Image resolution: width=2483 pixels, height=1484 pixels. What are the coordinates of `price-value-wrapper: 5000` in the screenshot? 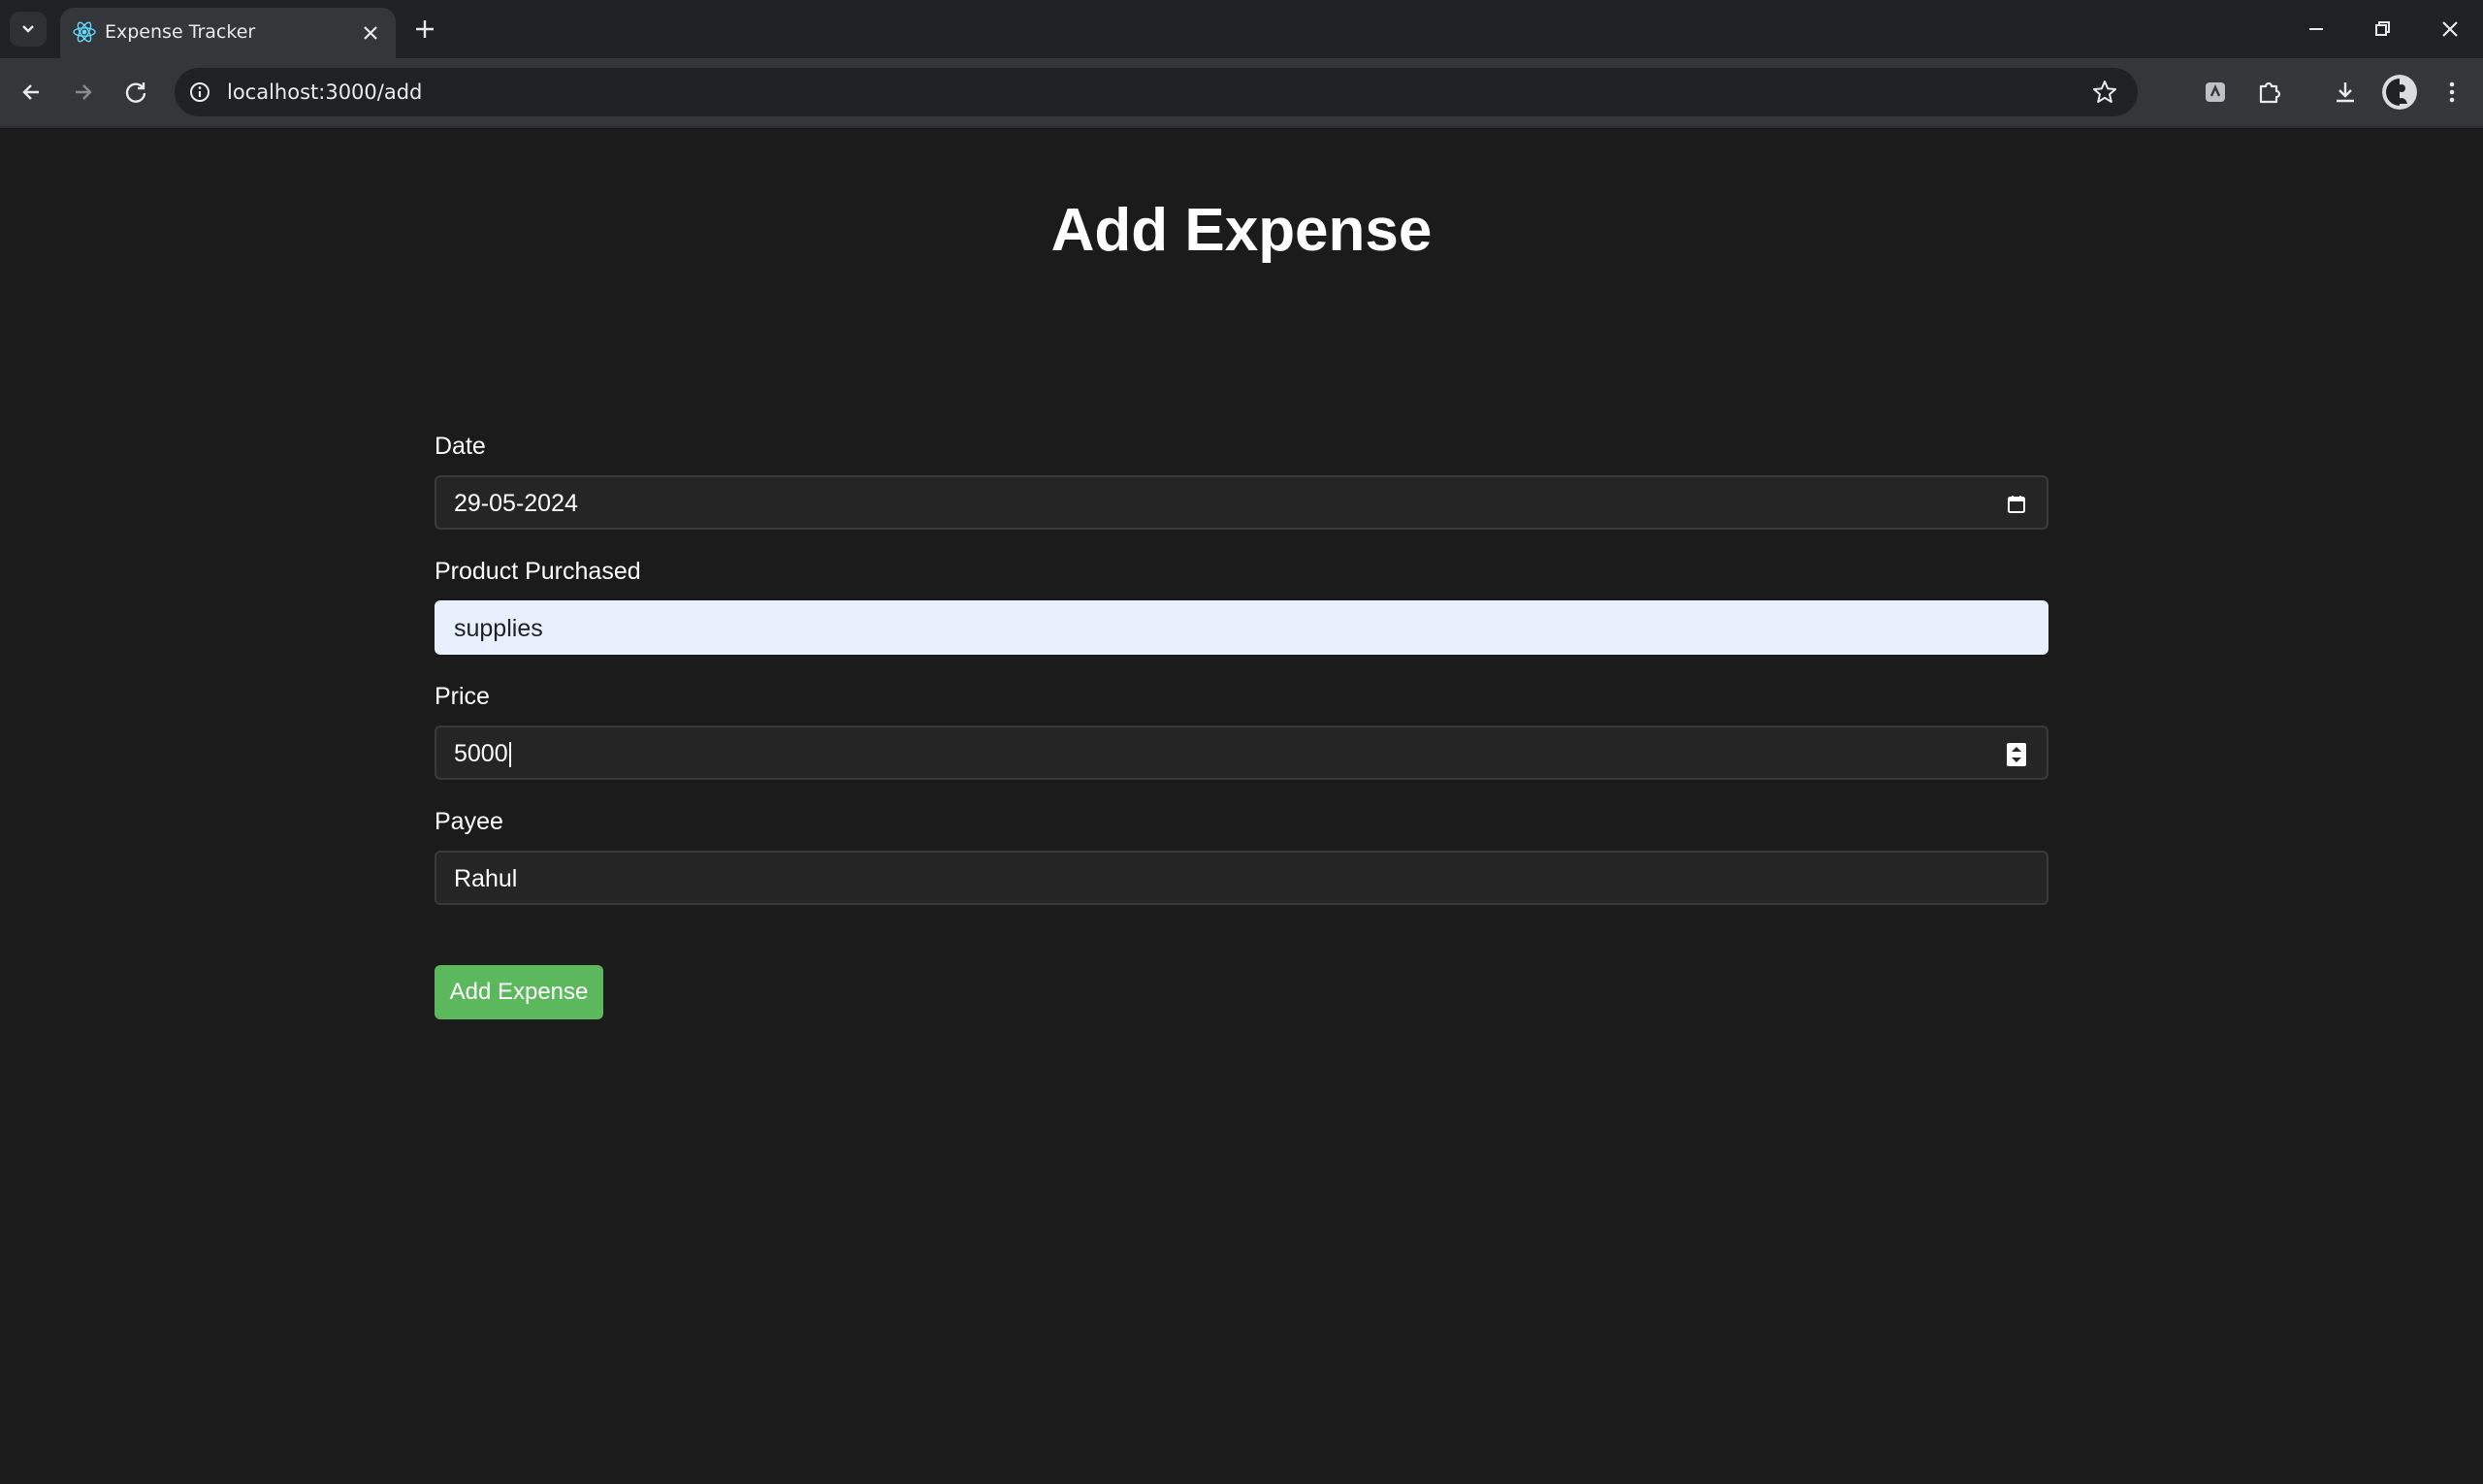 It's located at (483, 754).